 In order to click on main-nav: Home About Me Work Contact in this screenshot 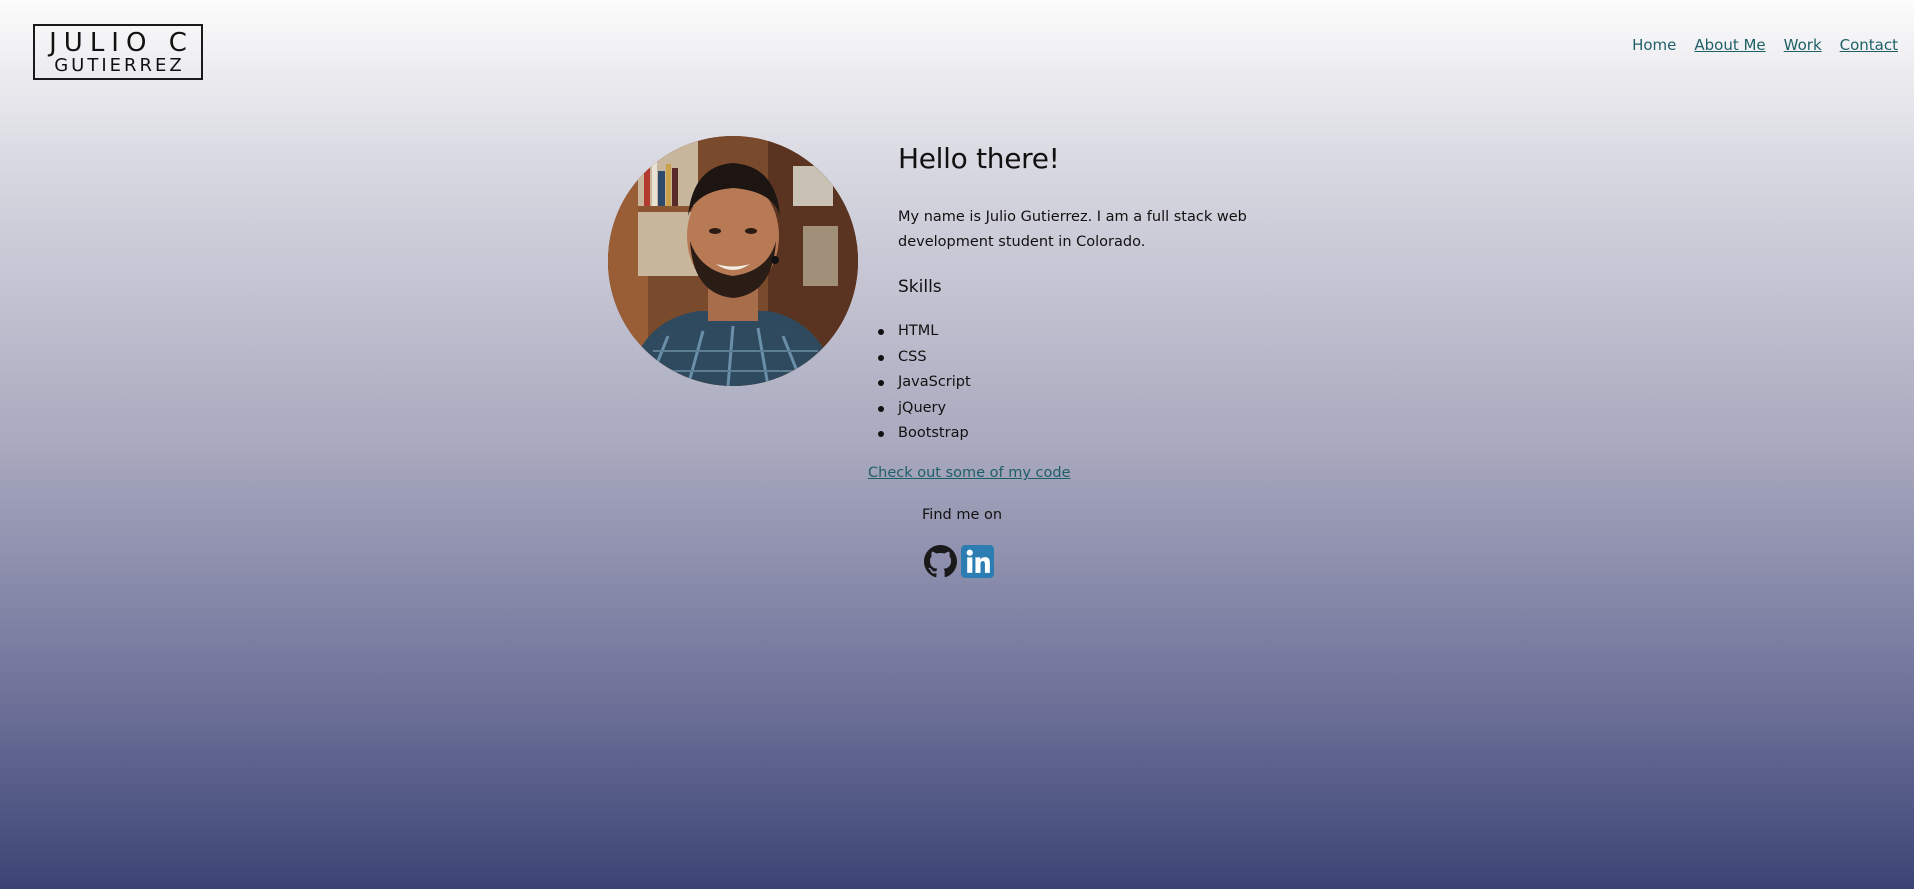, I will do `click(1765, 45)`.